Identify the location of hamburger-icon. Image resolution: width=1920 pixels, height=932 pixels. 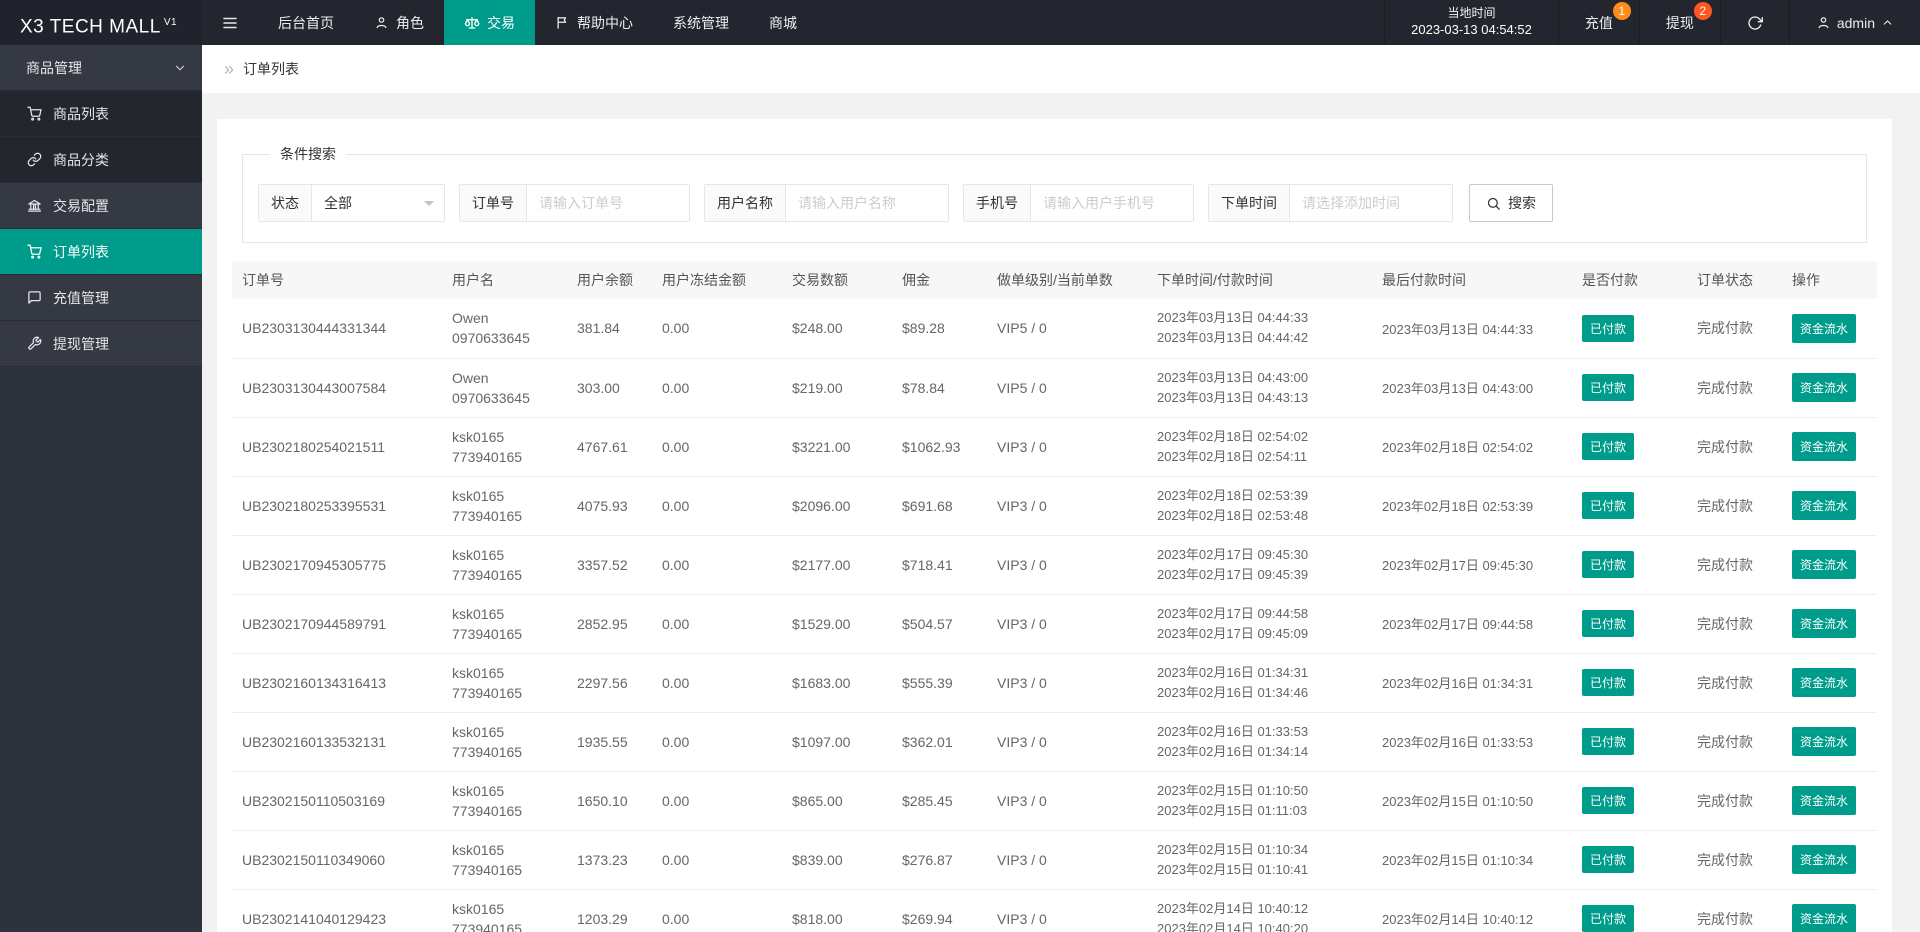
(230, 23).